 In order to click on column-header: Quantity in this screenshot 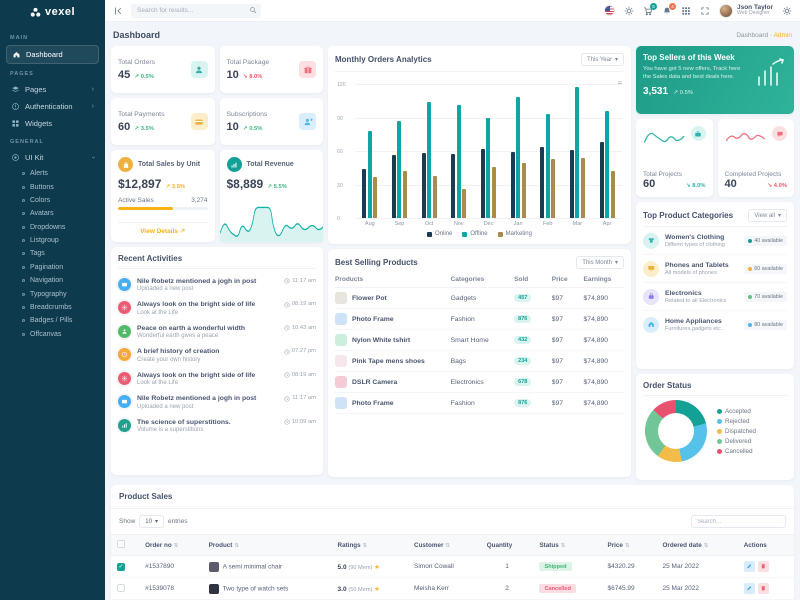, I will do `click(507, 545)`.